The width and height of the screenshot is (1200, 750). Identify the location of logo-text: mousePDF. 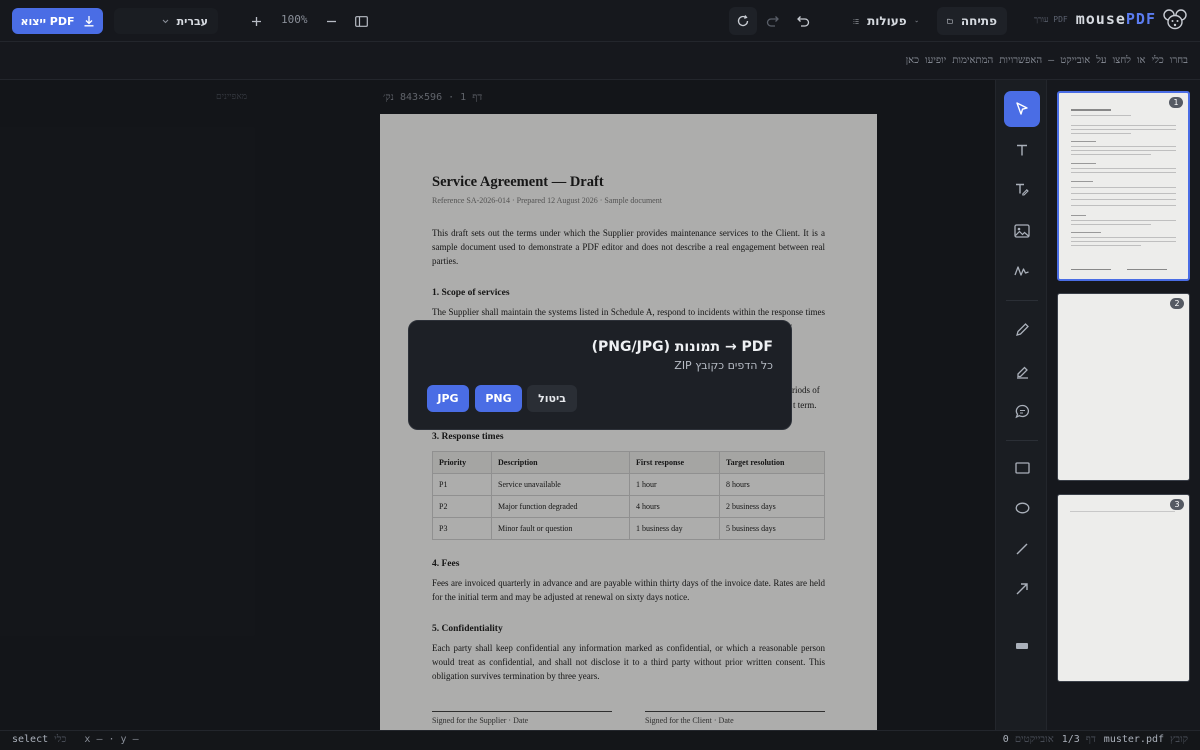
(1116, 19).